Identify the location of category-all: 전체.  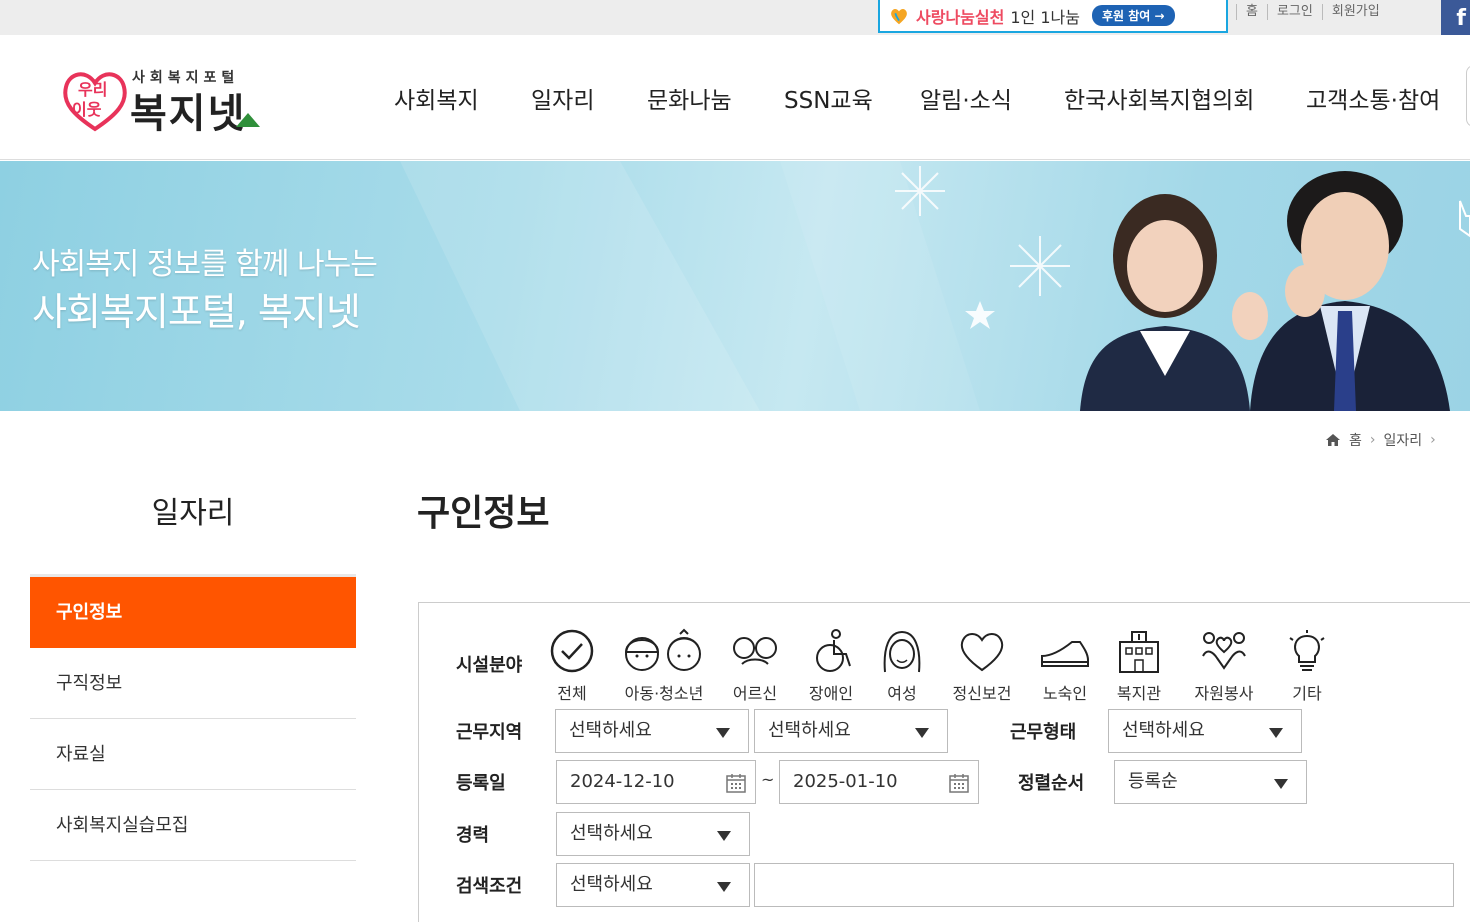
(572, 666).